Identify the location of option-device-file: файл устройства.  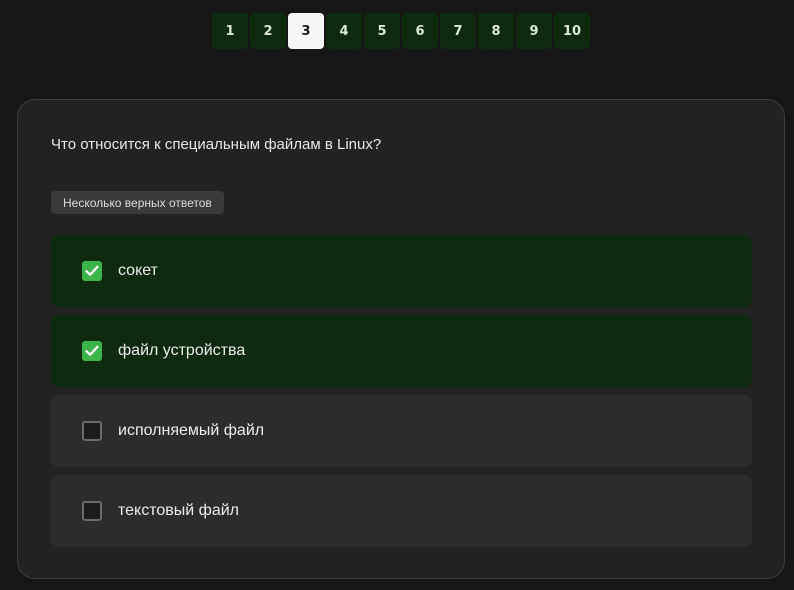
(401, 351).